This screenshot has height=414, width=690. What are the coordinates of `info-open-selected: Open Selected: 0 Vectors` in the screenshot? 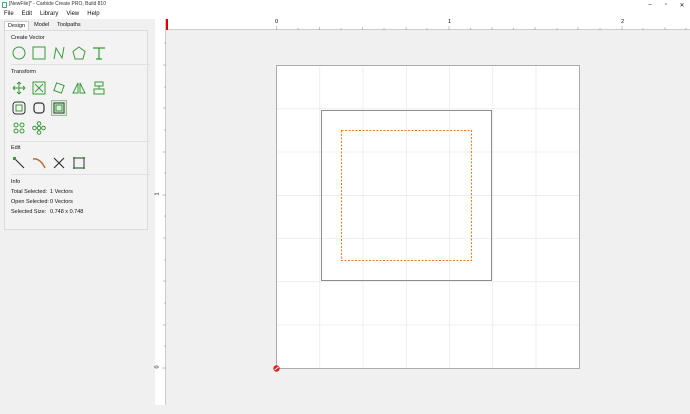 It's located at (42, 202).